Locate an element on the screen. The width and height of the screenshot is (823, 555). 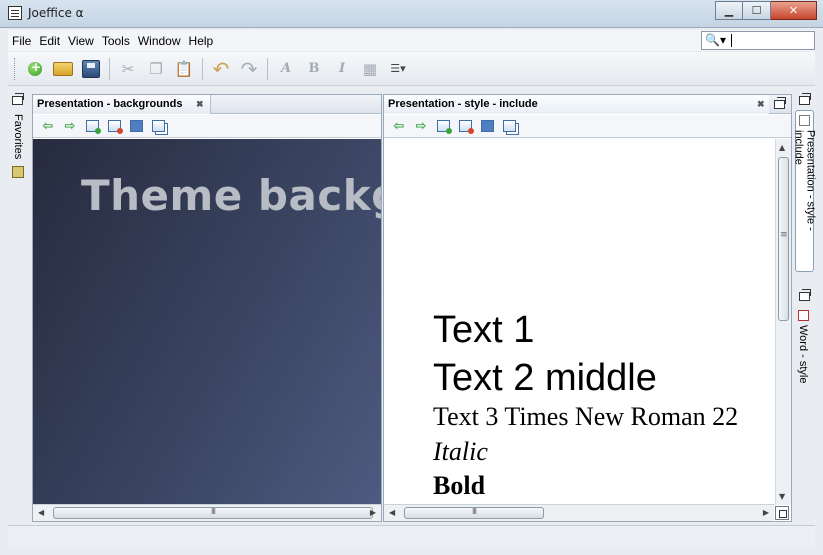
add-slide-icon is located at coordinates (93, 127).